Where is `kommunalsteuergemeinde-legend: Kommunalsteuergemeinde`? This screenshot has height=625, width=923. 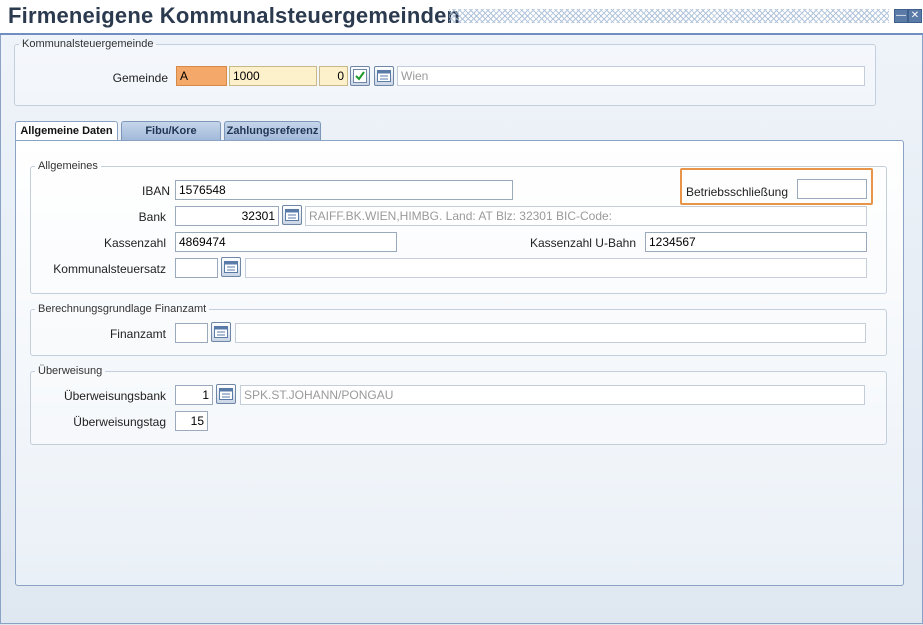 kommunalsteuergemeinde-legend: Kommunalsteuergemeinde is located at coordinates (88, 44).